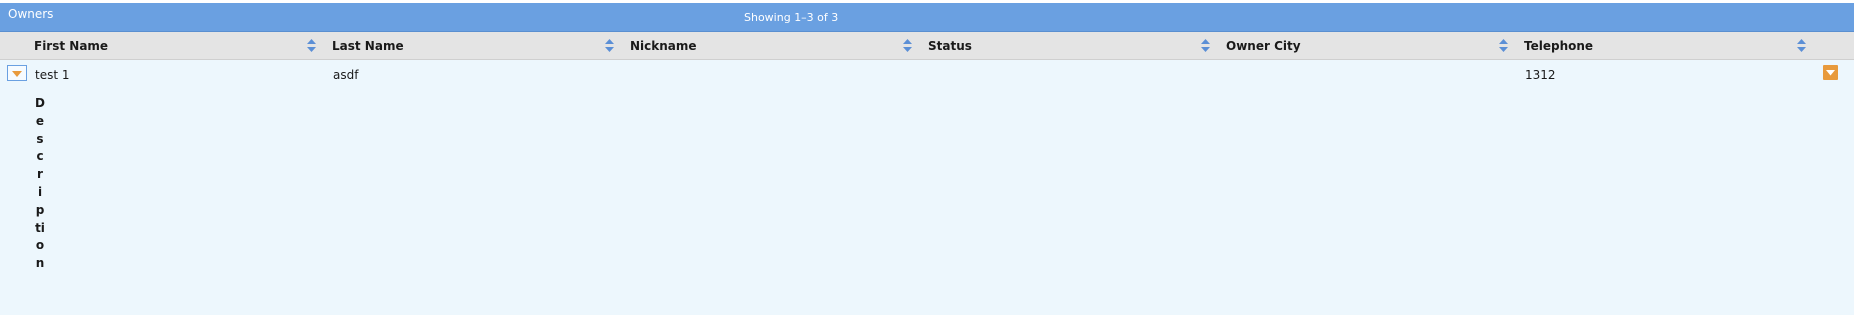 This screenshot has width=1854, height=315. What do you see at coordinates (1666, 45) in the screenshot?
I see `column-header-telephone: Telephone` at bounding box center [1666, 45].